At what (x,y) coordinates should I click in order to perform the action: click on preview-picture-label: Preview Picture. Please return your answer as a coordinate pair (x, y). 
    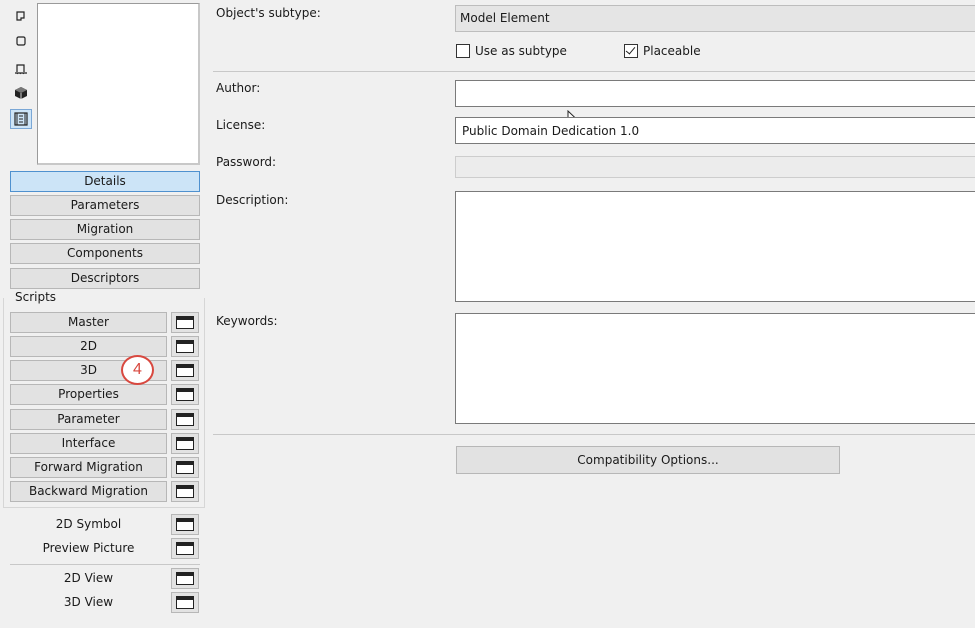
    Looking at the image, I should click on (88, 548).